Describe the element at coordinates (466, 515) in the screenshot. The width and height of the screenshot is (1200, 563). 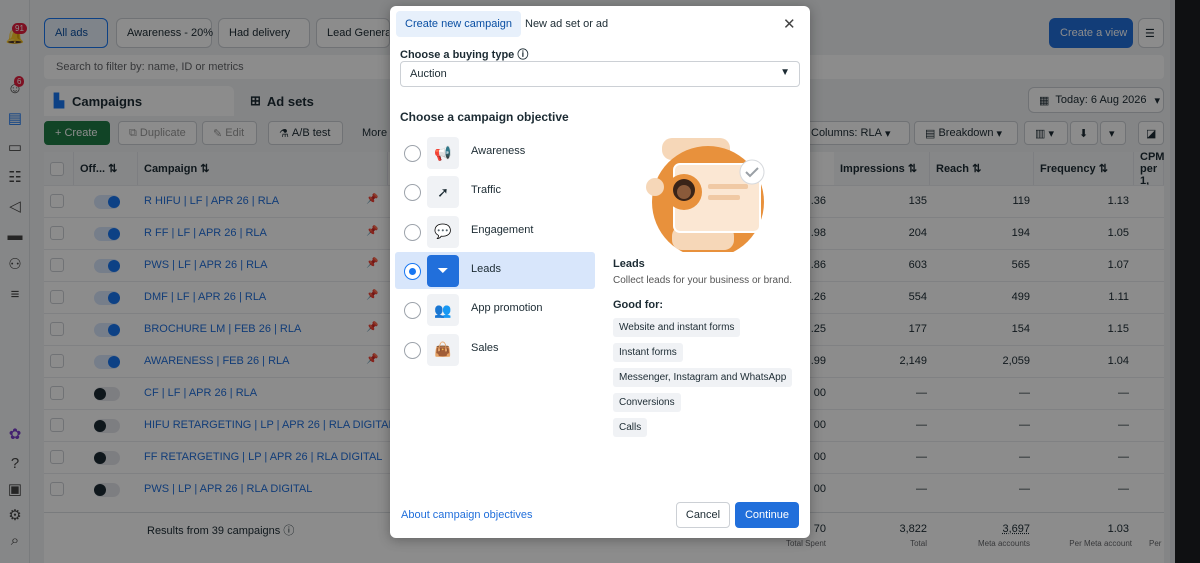
I see `about-objectives-link: About campaign objectives` at that location.